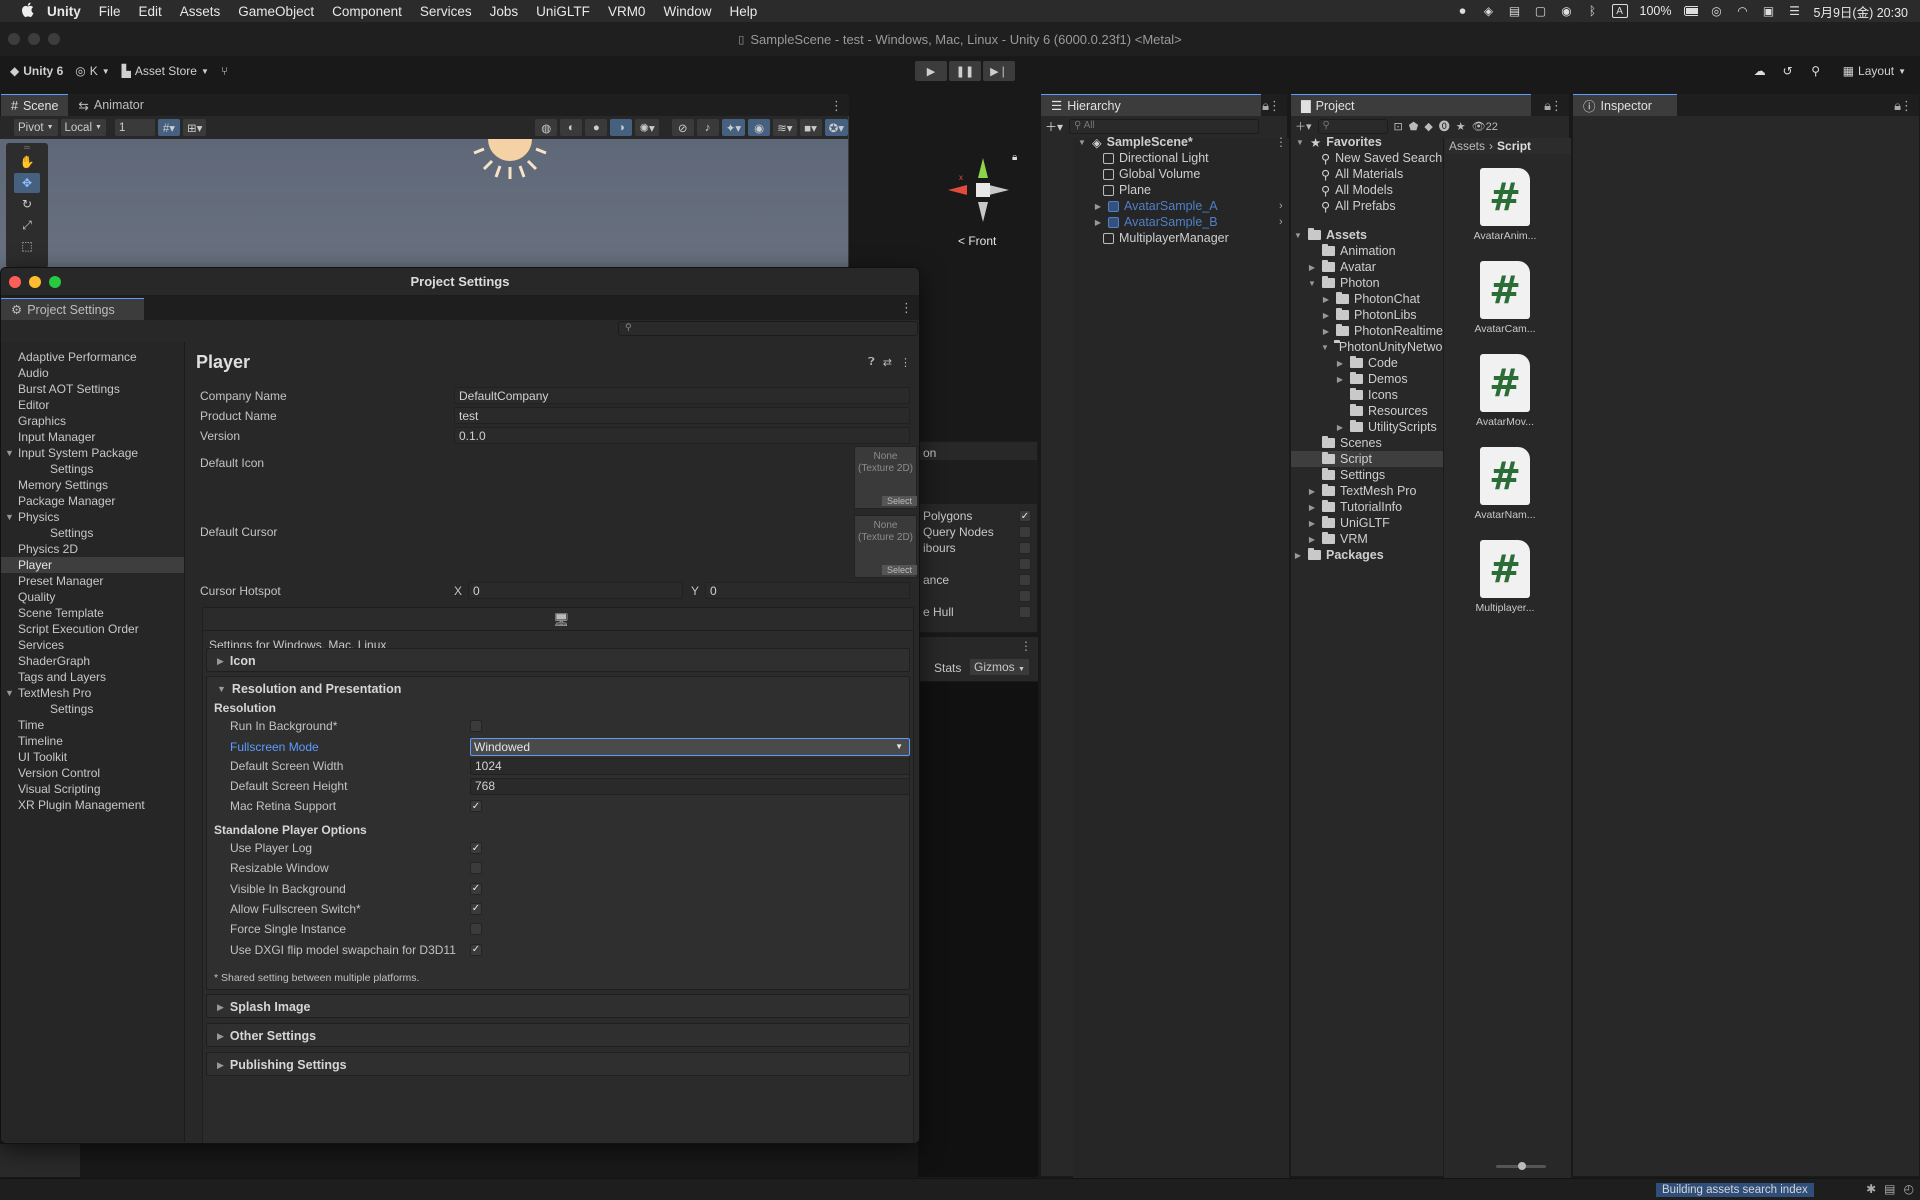  I want to click on project-folder-item: Script, so click(1367, 459).